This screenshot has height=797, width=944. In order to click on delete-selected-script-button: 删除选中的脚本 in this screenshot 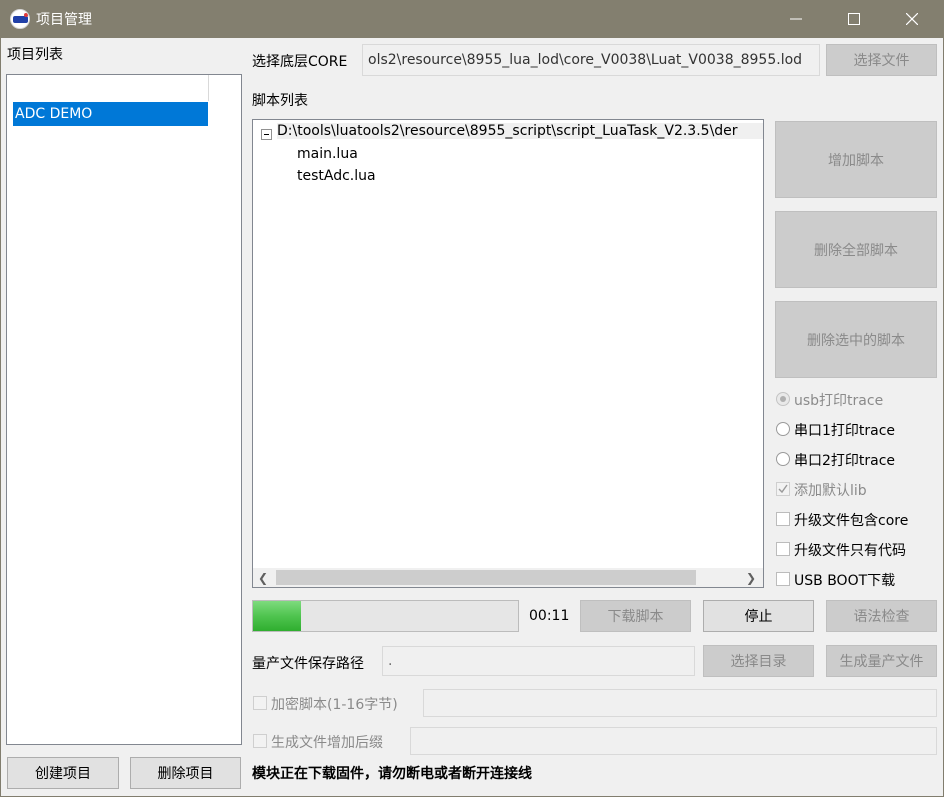, I will do `click(856, 339)`.